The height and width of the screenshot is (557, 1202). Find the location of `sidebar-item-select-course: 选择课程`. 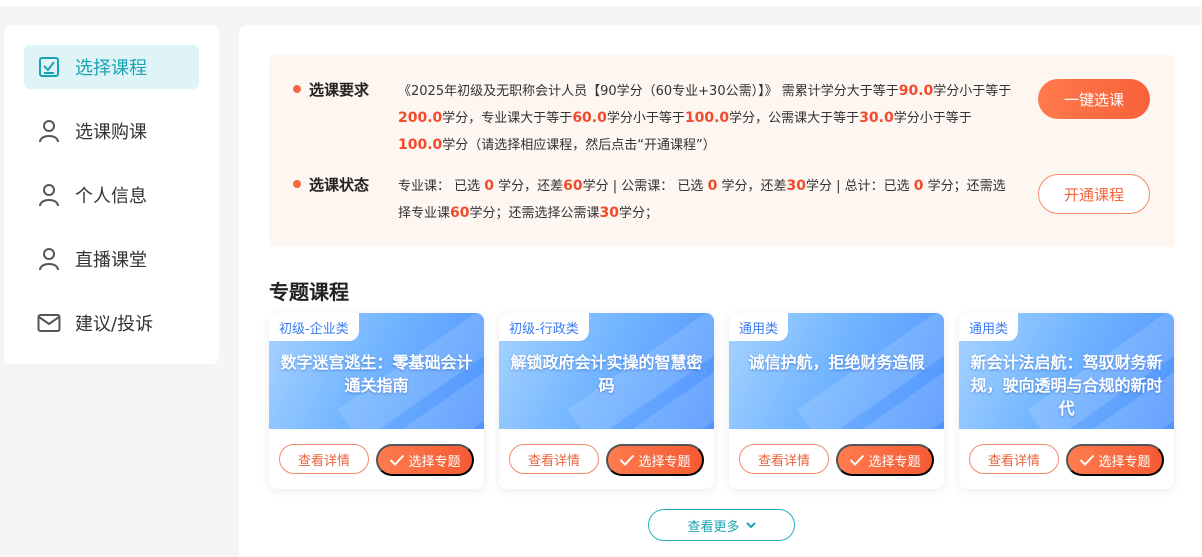

sidebar-item-select-course: 选择课程 is located at coordinates (111, 67).